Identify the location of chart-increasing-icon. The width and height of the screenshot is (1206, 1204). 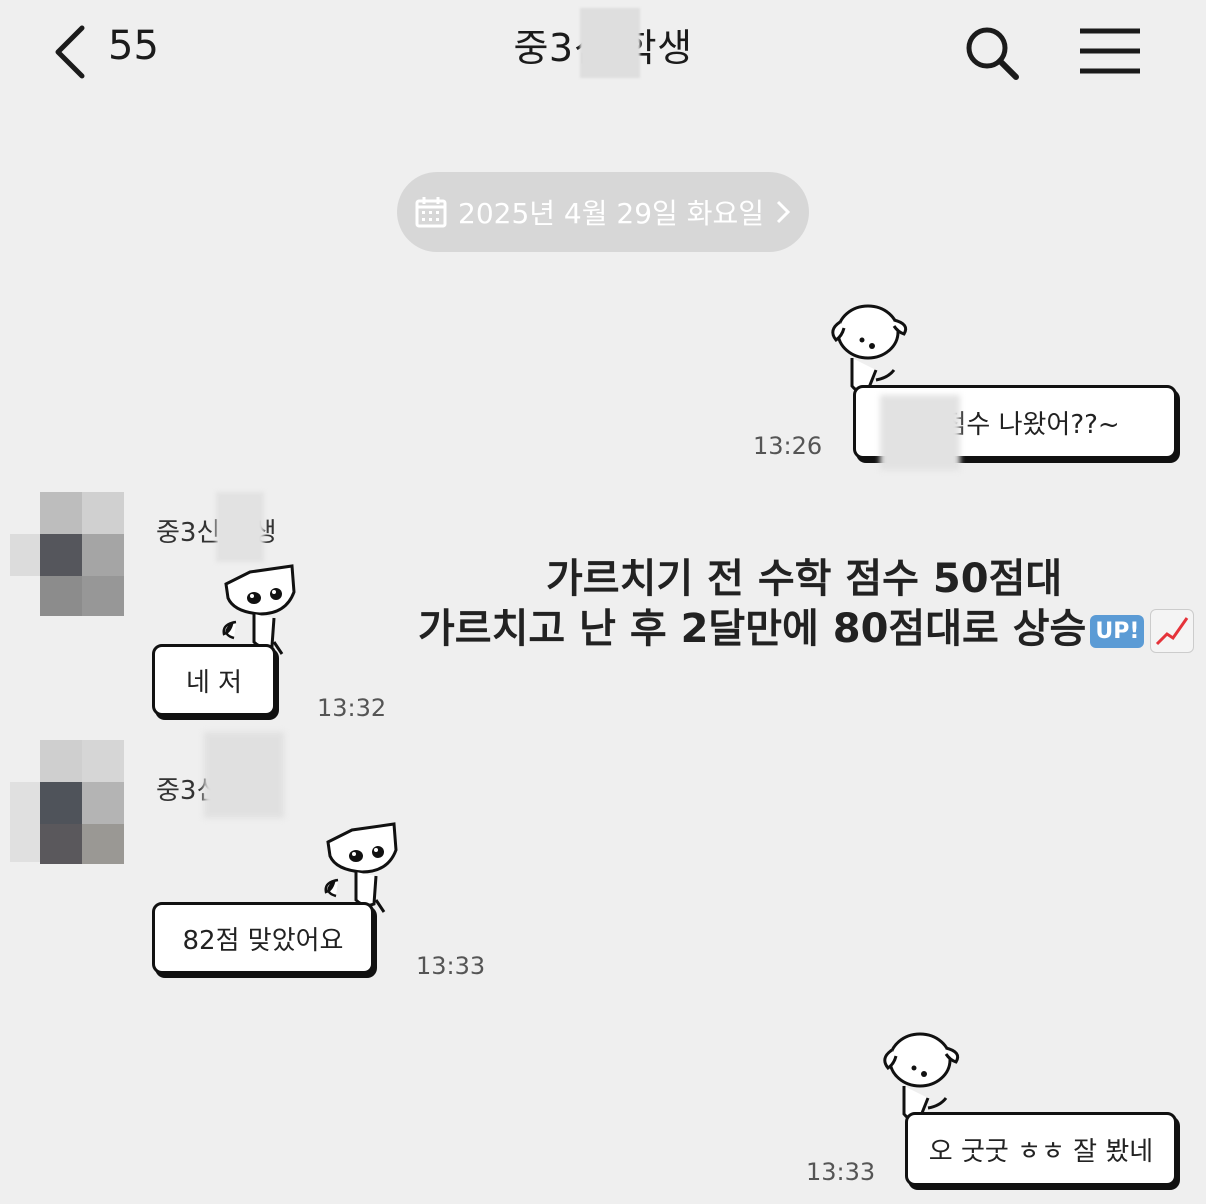
(1172, 631).